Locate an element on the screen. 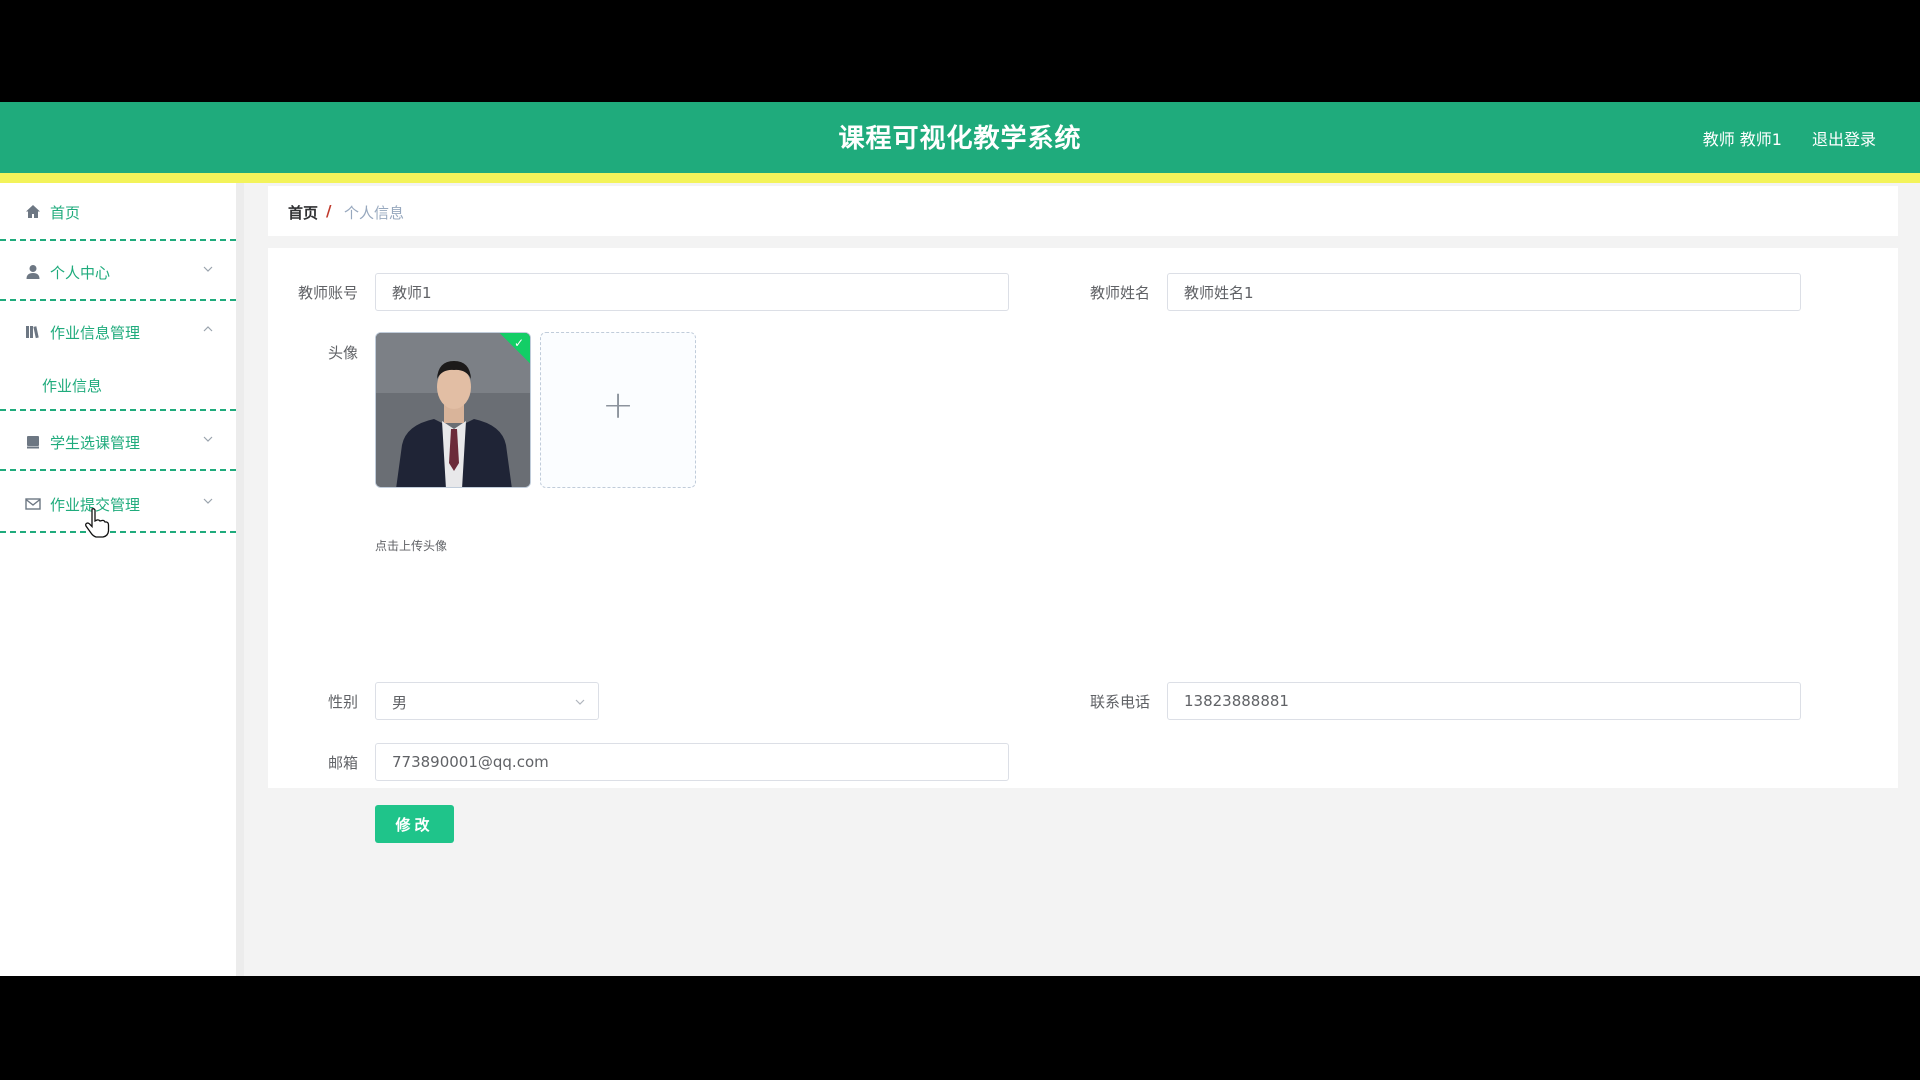 The height and width of the screenshot is (1080, 1920). upload-avatar-button: + is located at coordinates (618, 410).